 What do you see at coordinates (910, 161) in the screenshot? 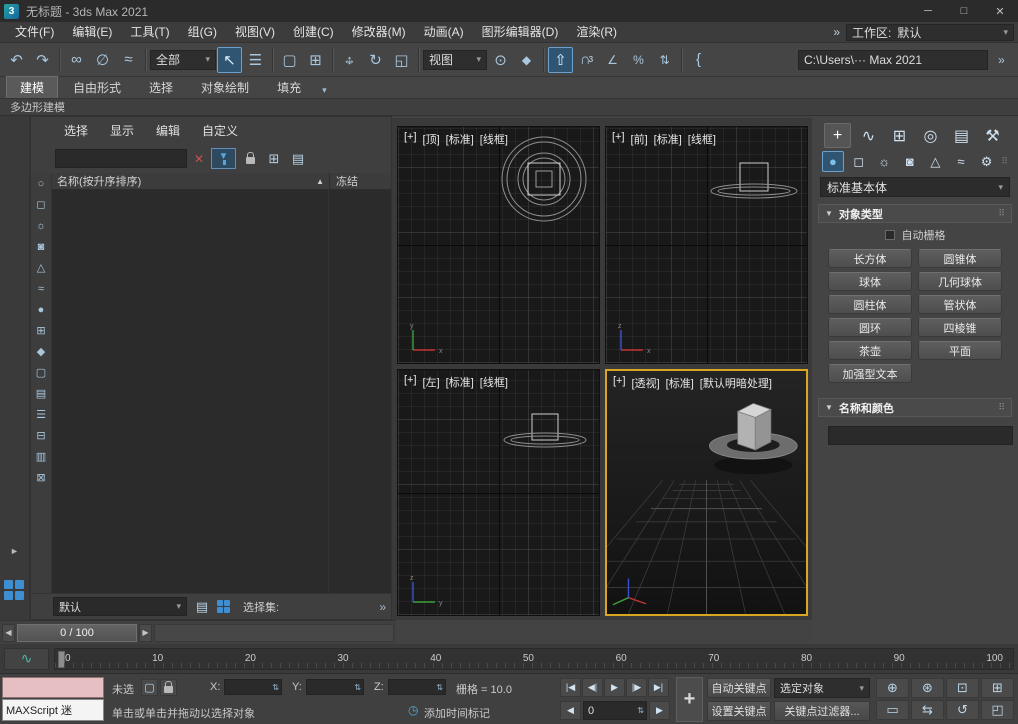
I see `cameras-category-button: ◙` at bounding box center [910, 161].